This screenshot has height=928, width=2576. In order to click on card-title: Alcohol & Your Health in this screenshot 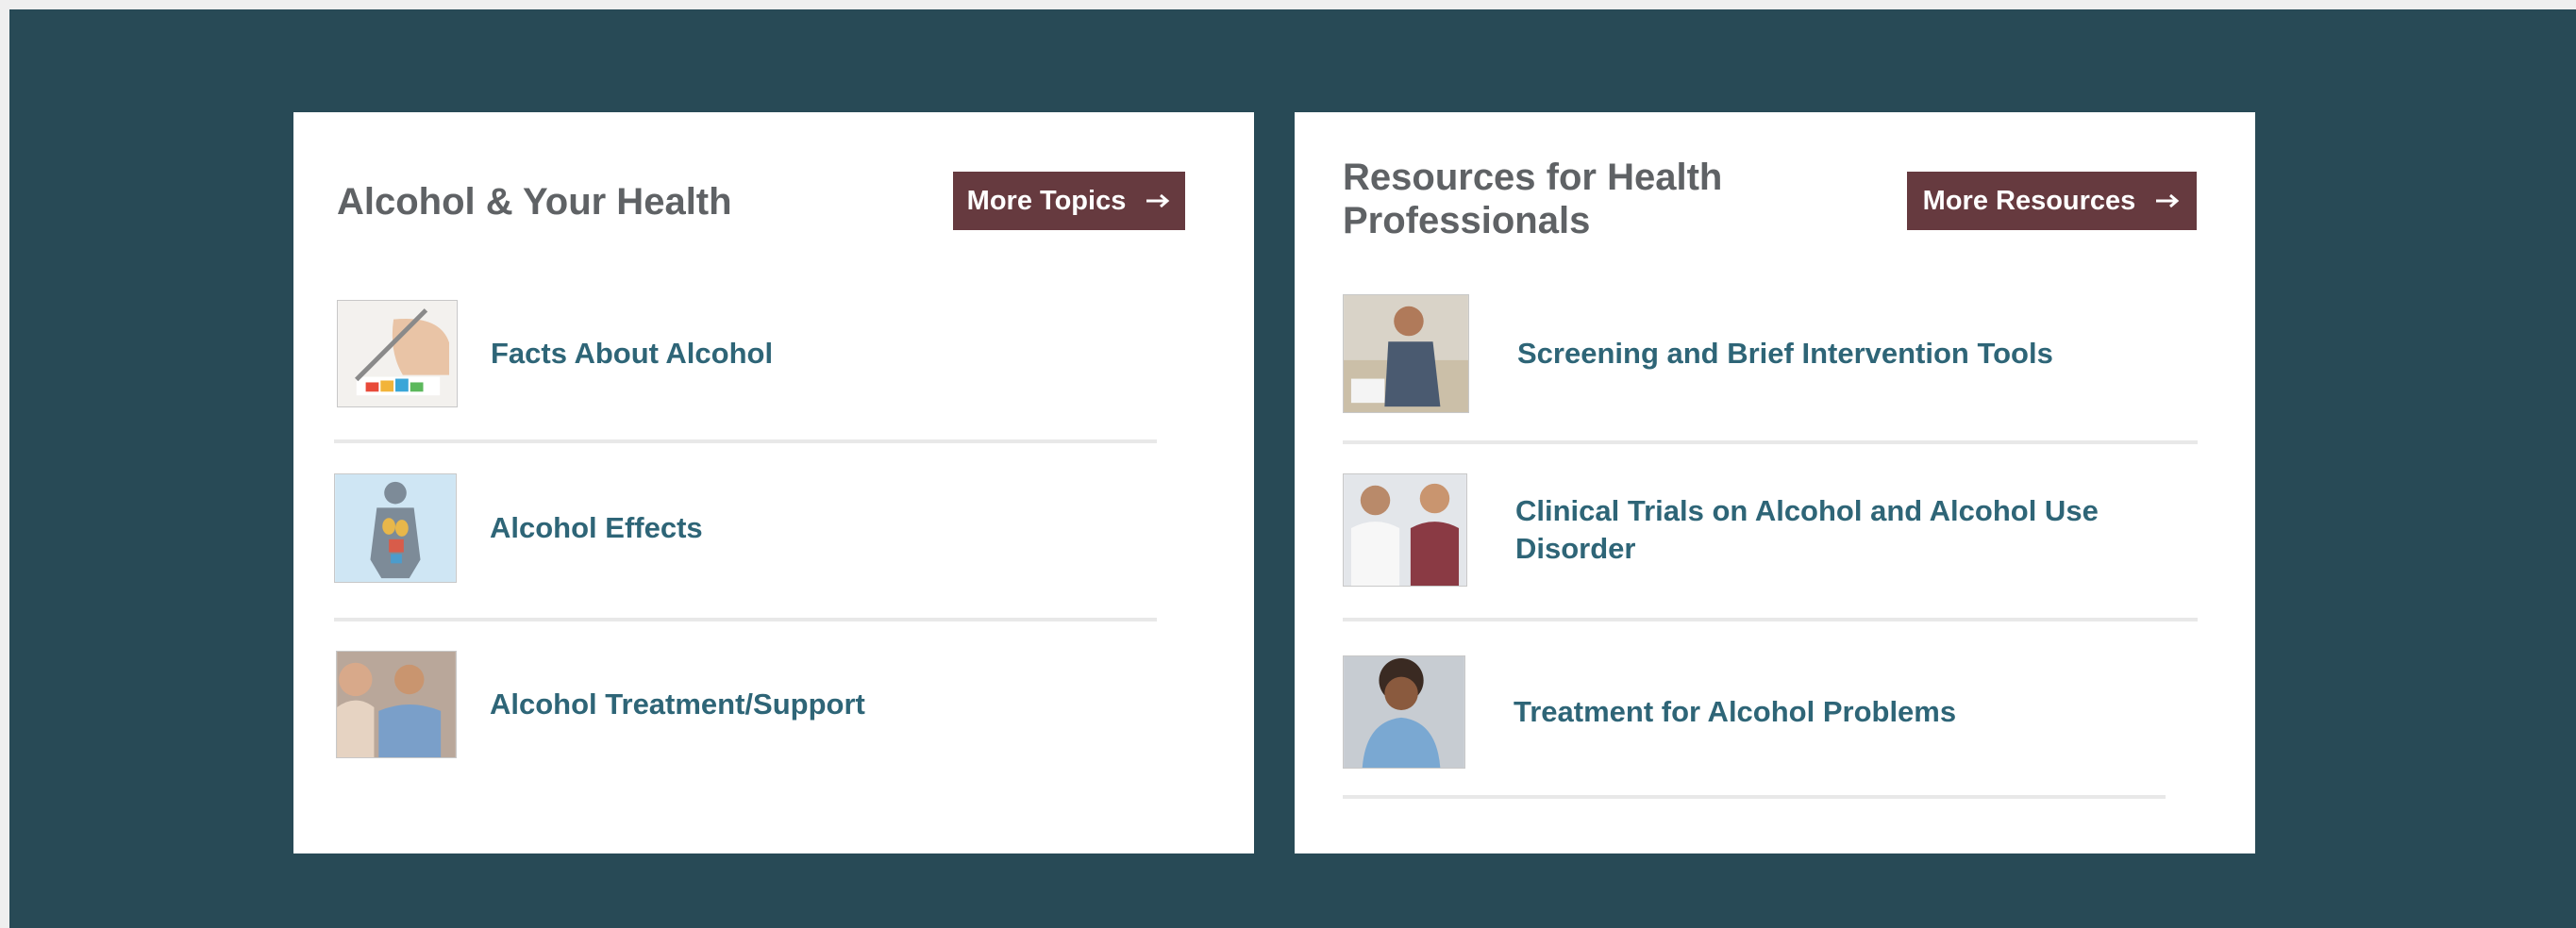, I will do `click(534, 202)`.